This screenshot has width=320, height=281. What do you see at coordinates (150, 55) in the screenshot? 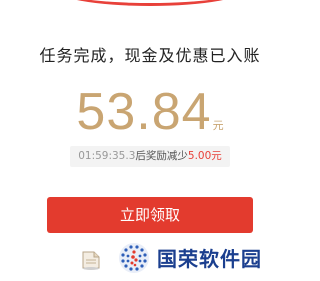
I see `task-complete-headline: 任务完成，现金及优惠已入账` at bounding box center [150, 55].